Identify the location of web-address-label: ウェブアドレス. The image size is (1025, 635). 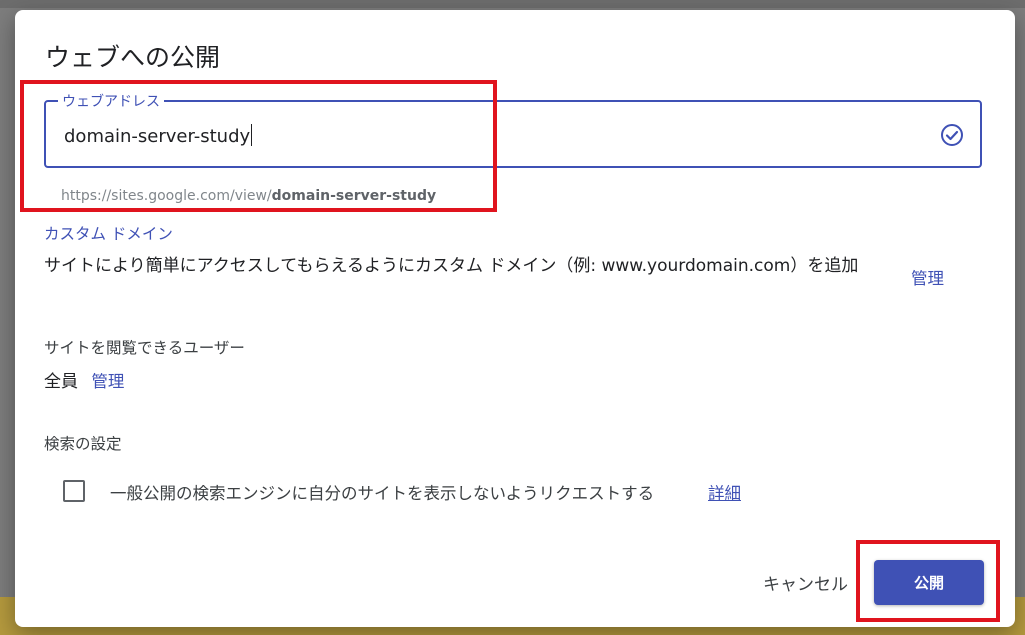
(111, 101).